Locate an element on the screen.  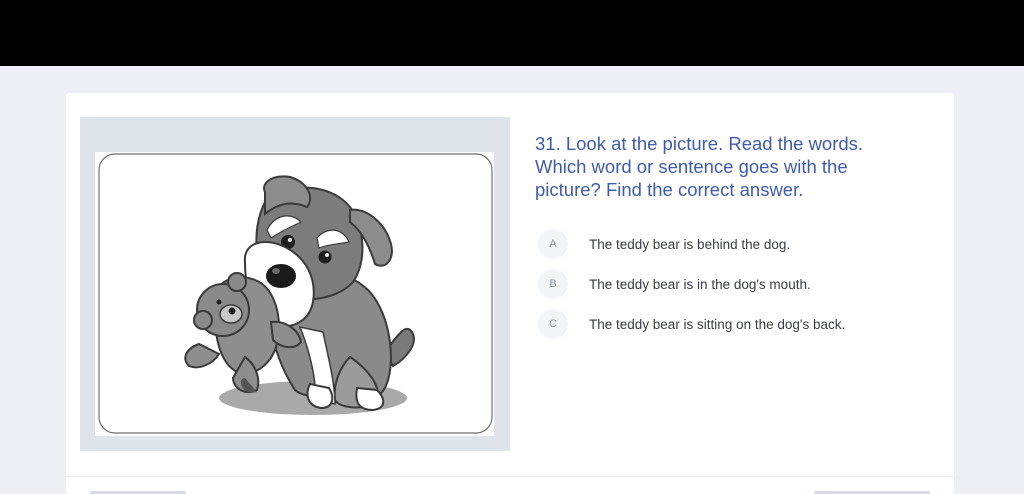
option-text-a: The teddy bear is behind the dog. is located at coordinates (690, 244).